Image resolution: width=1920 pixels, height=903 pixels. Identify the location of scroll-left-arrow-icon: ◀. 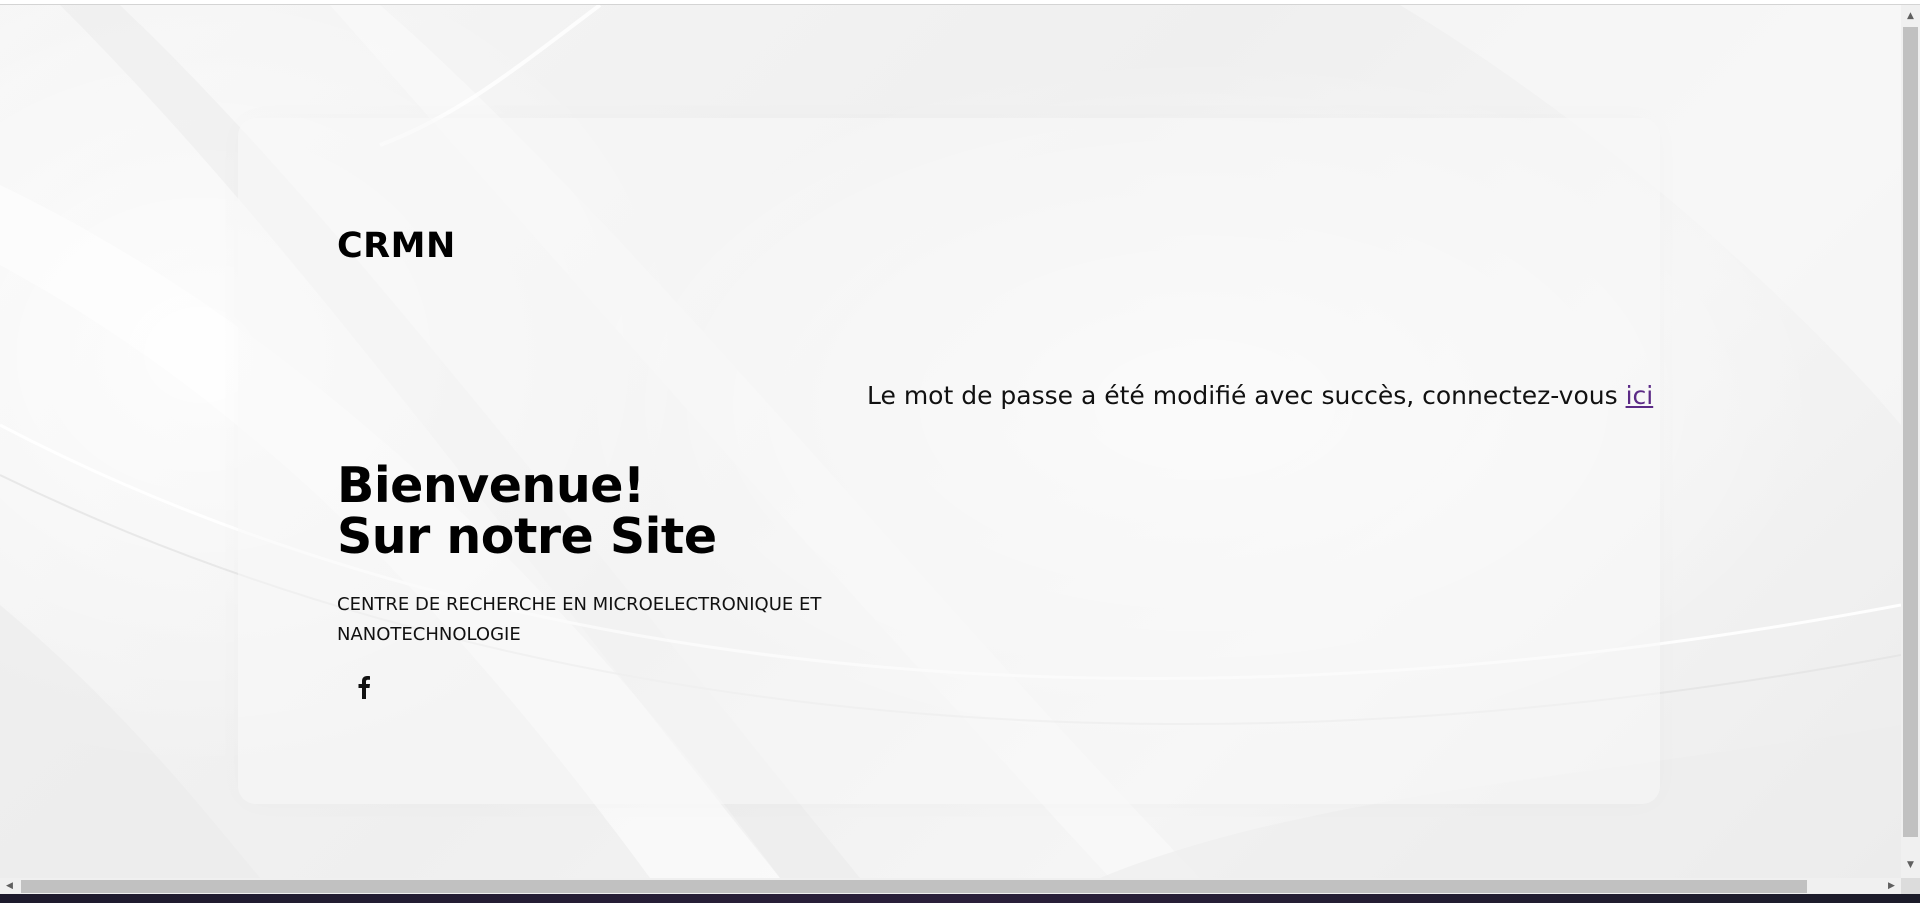
(9, 886).